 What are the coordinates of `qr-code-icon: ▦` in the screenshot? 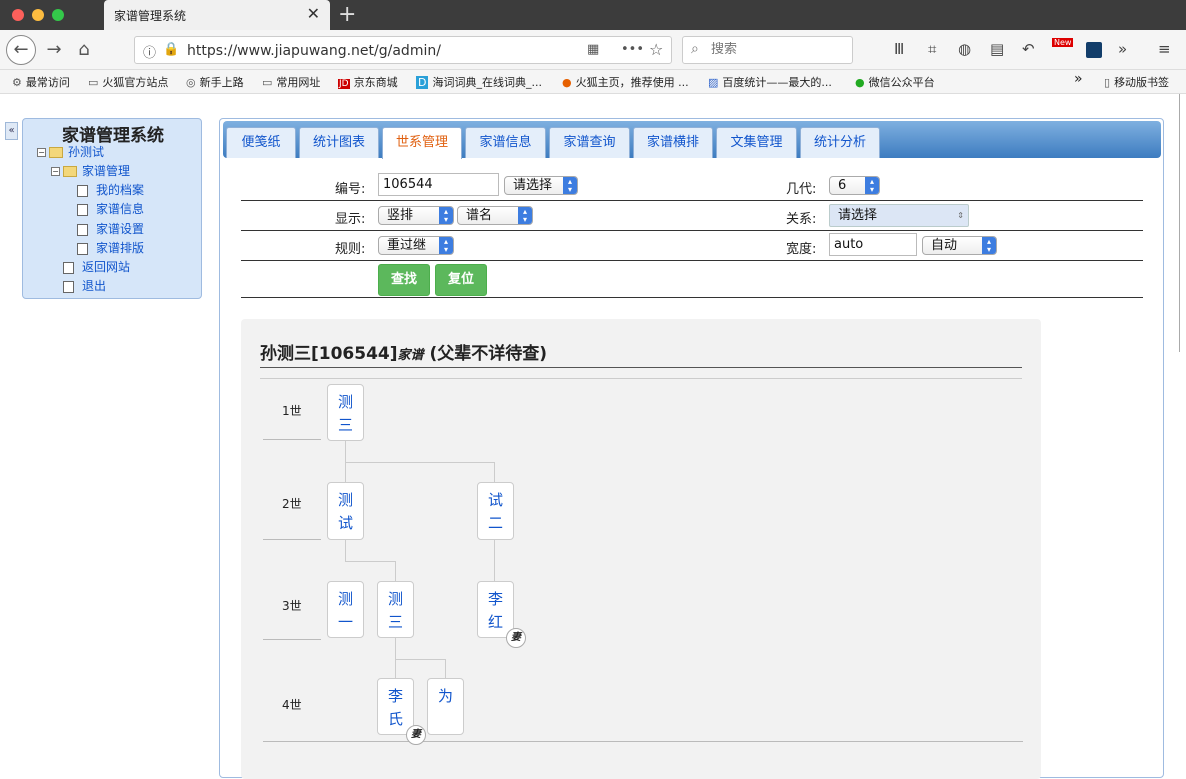 It's located at (593, 49).